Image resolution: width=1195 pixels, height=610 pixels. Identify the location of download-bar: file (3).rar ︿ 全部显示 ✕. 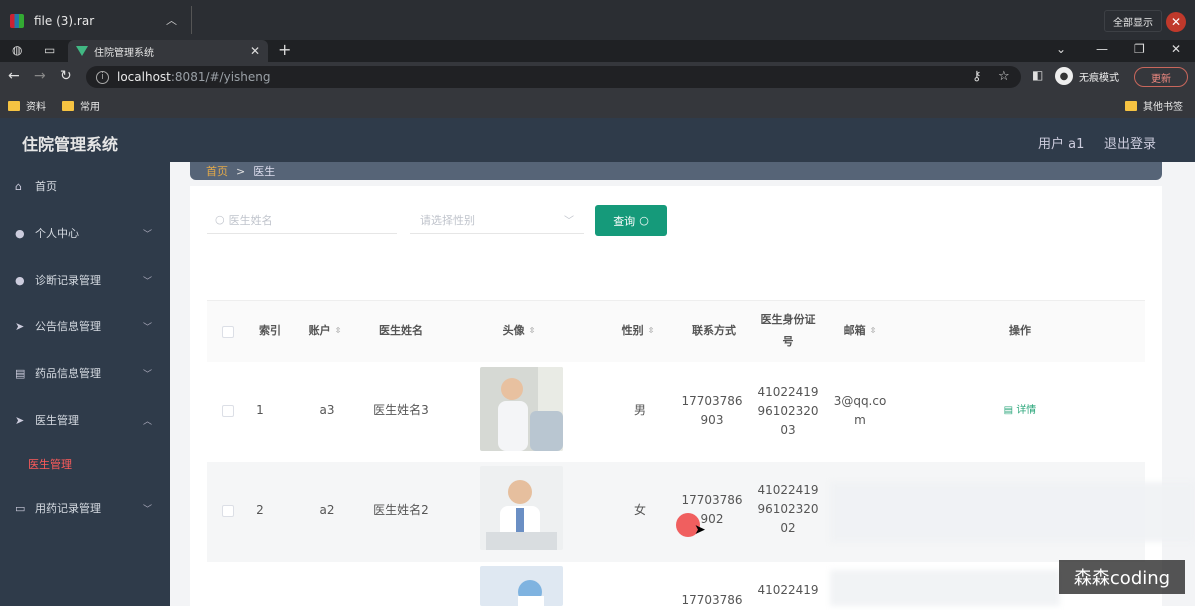
(597, 20).